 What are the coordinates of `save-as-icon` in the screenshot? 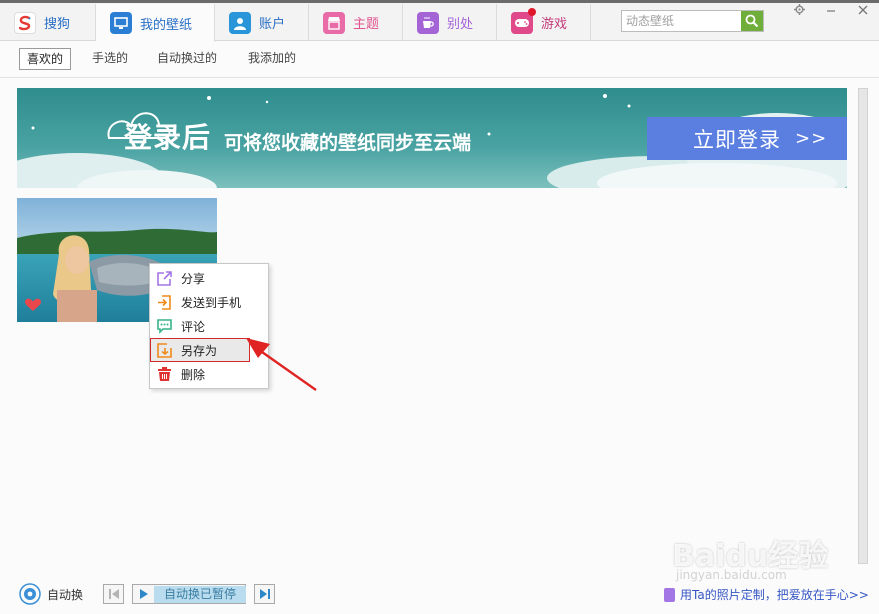 It's located at (164, 350).